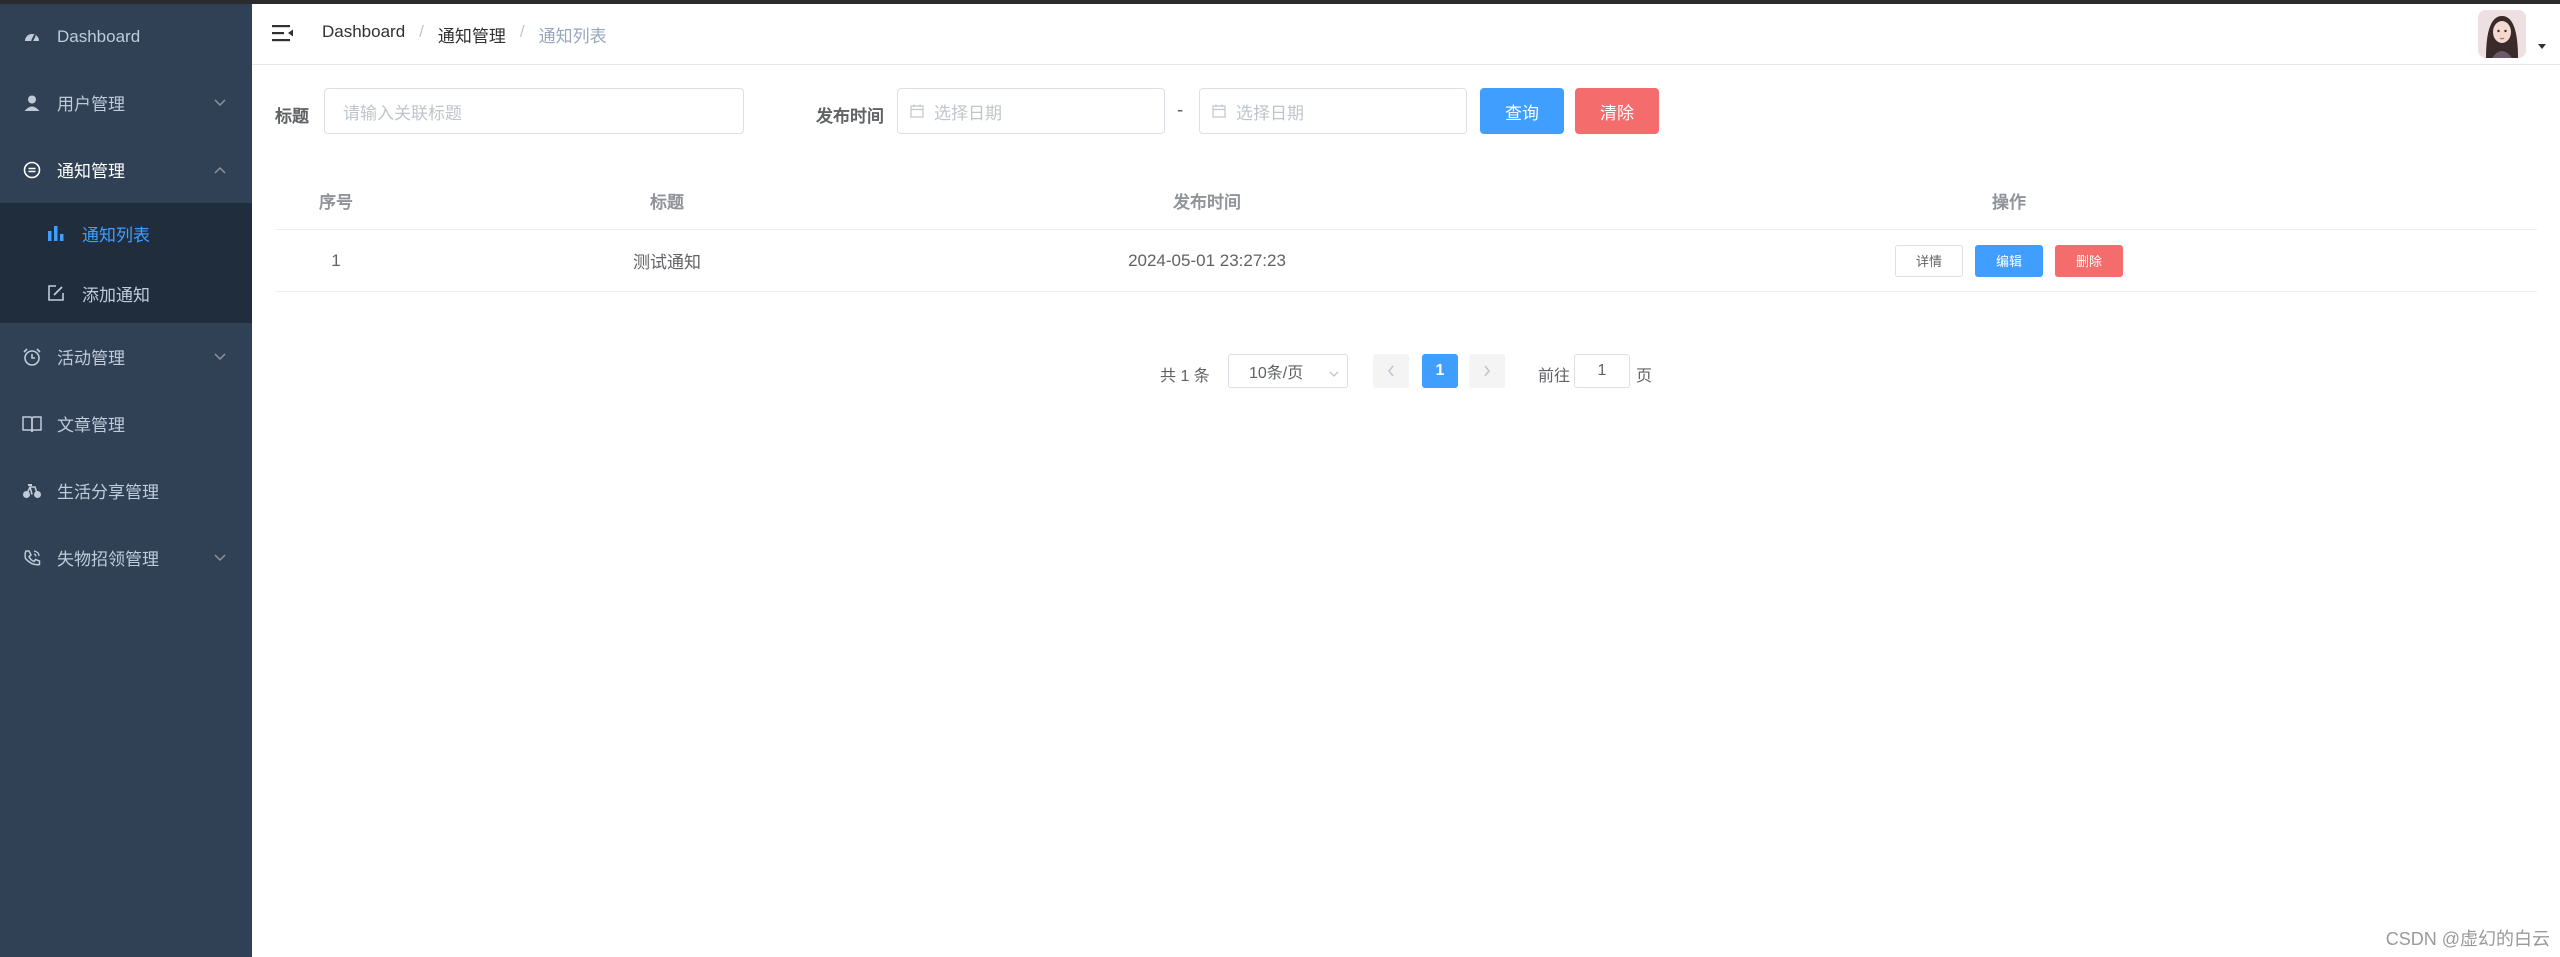 The image size is (2560, 957). What do you see at coordinates (32, 37) in the screenshot?
I see `dashboard-icon` at bounding box center [32, 37].